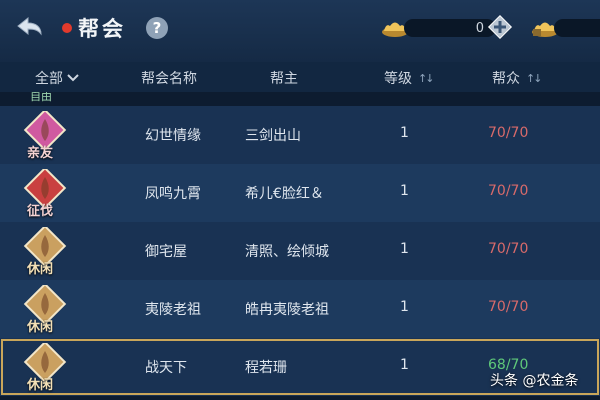  What do you see at coordinates (577, 28) in the screenshot?
I see `locked-gold-amount: 2` at bounding box center [577, 28].